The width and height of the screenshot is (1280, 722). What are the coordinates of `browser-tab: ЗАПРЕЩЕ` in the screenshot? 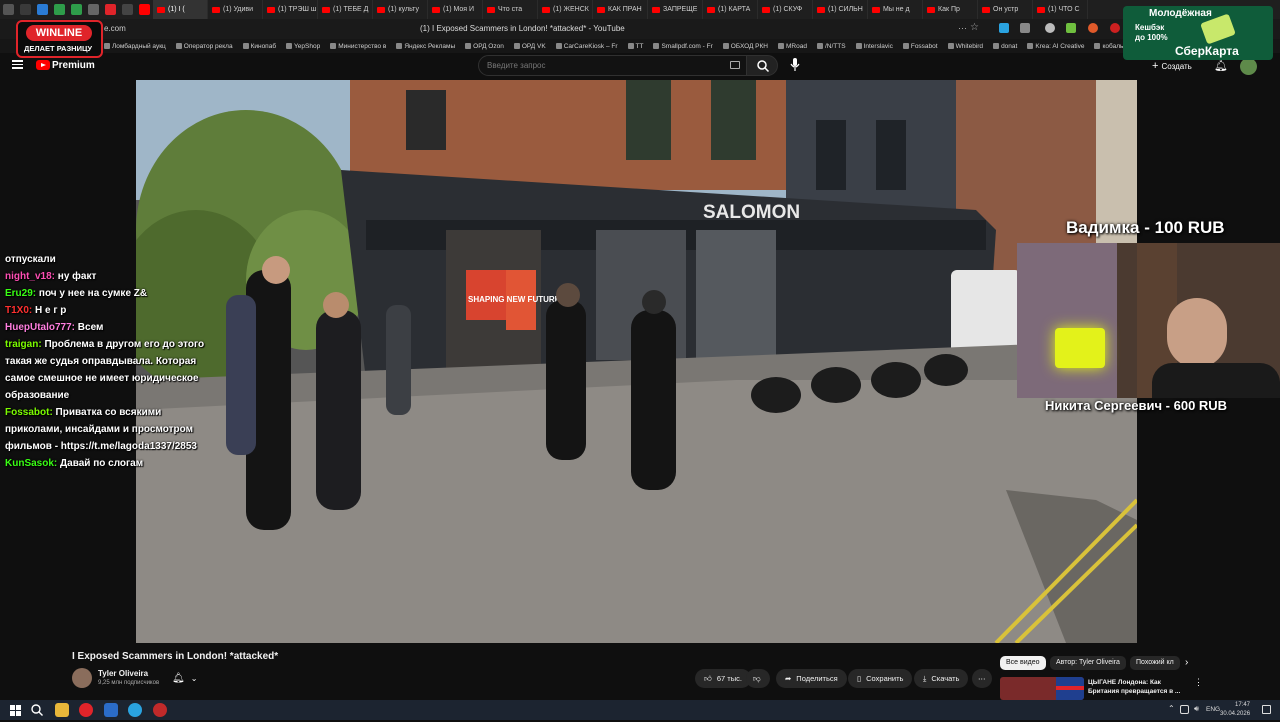 It's located at (675, 9).